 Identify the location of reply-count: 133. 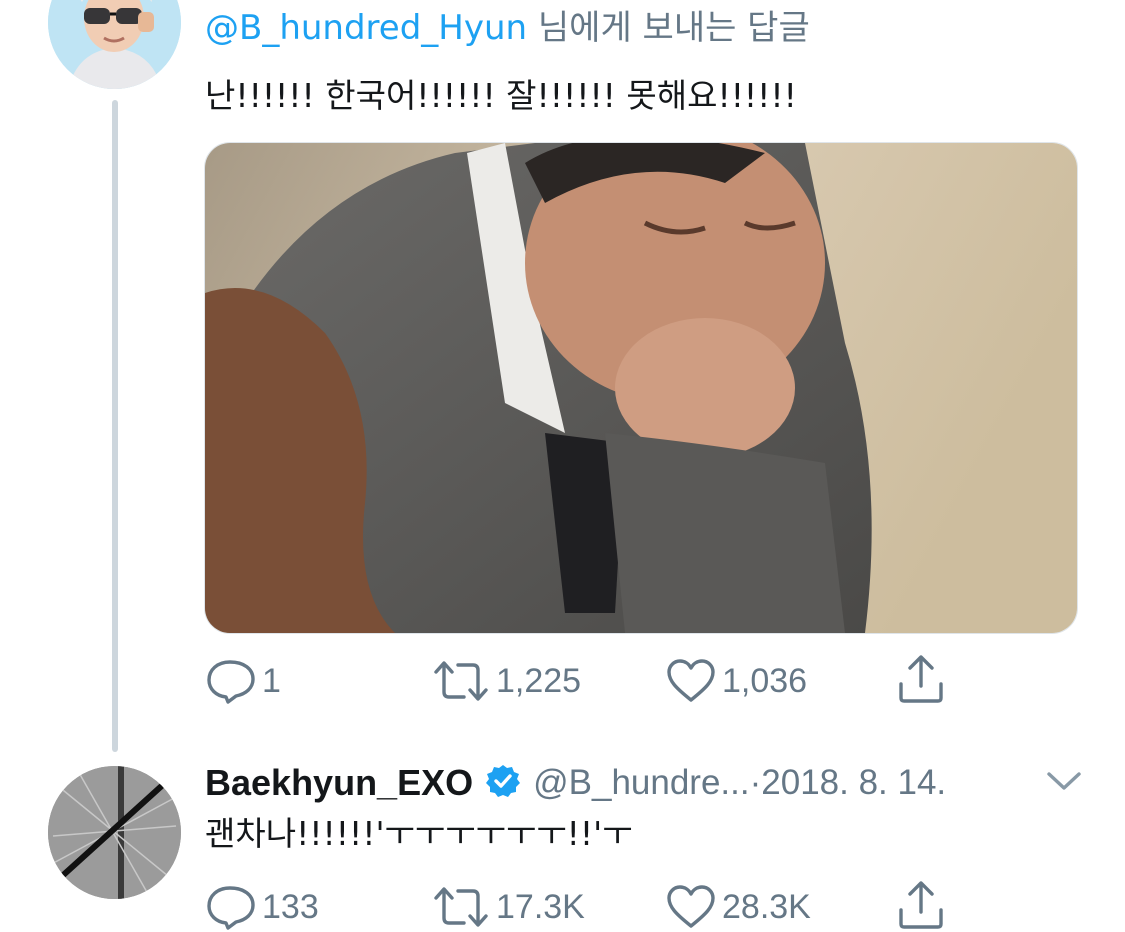
(290, 906).